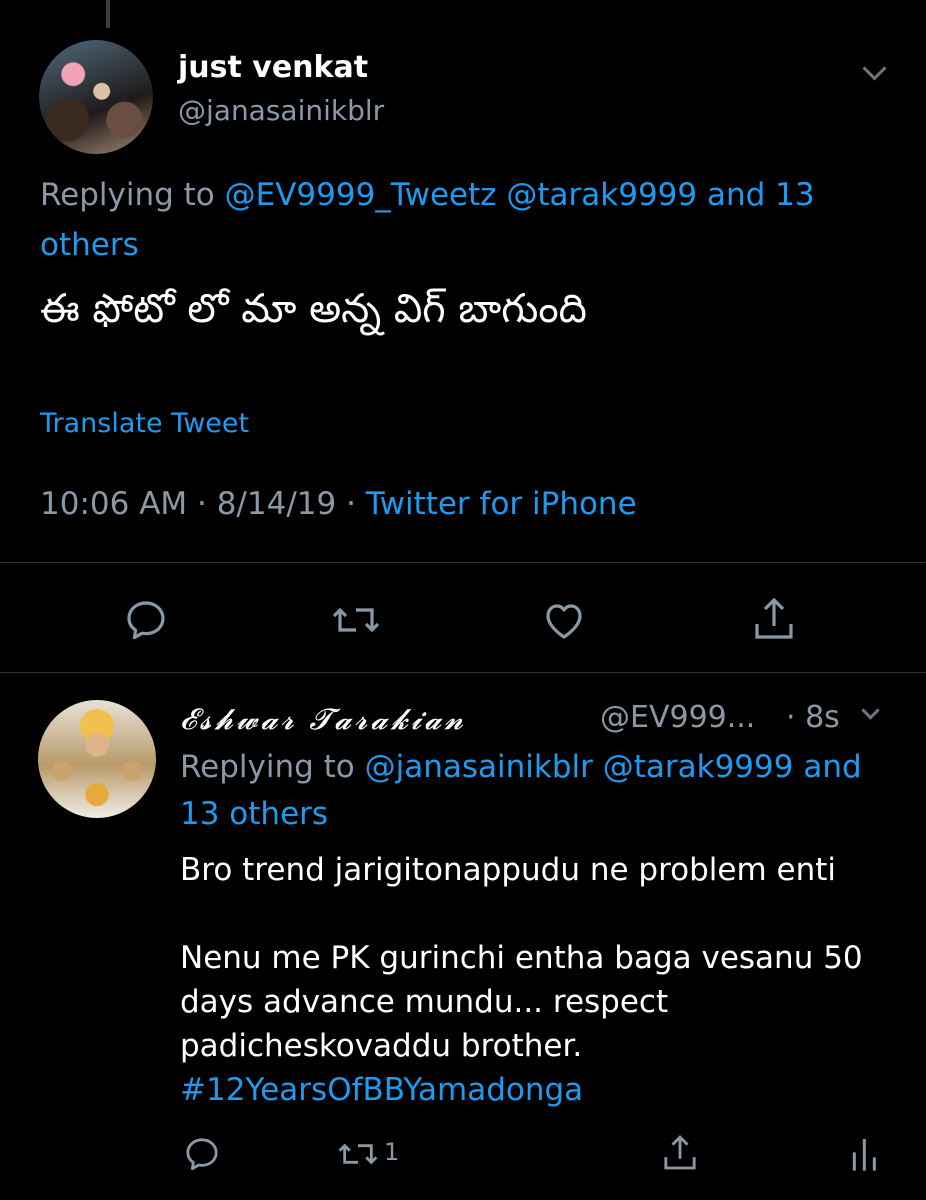  I want to click on tweet-meta: 10:06 AM · 8/14/19 · Twitter for iPhone, so click(338, 504).